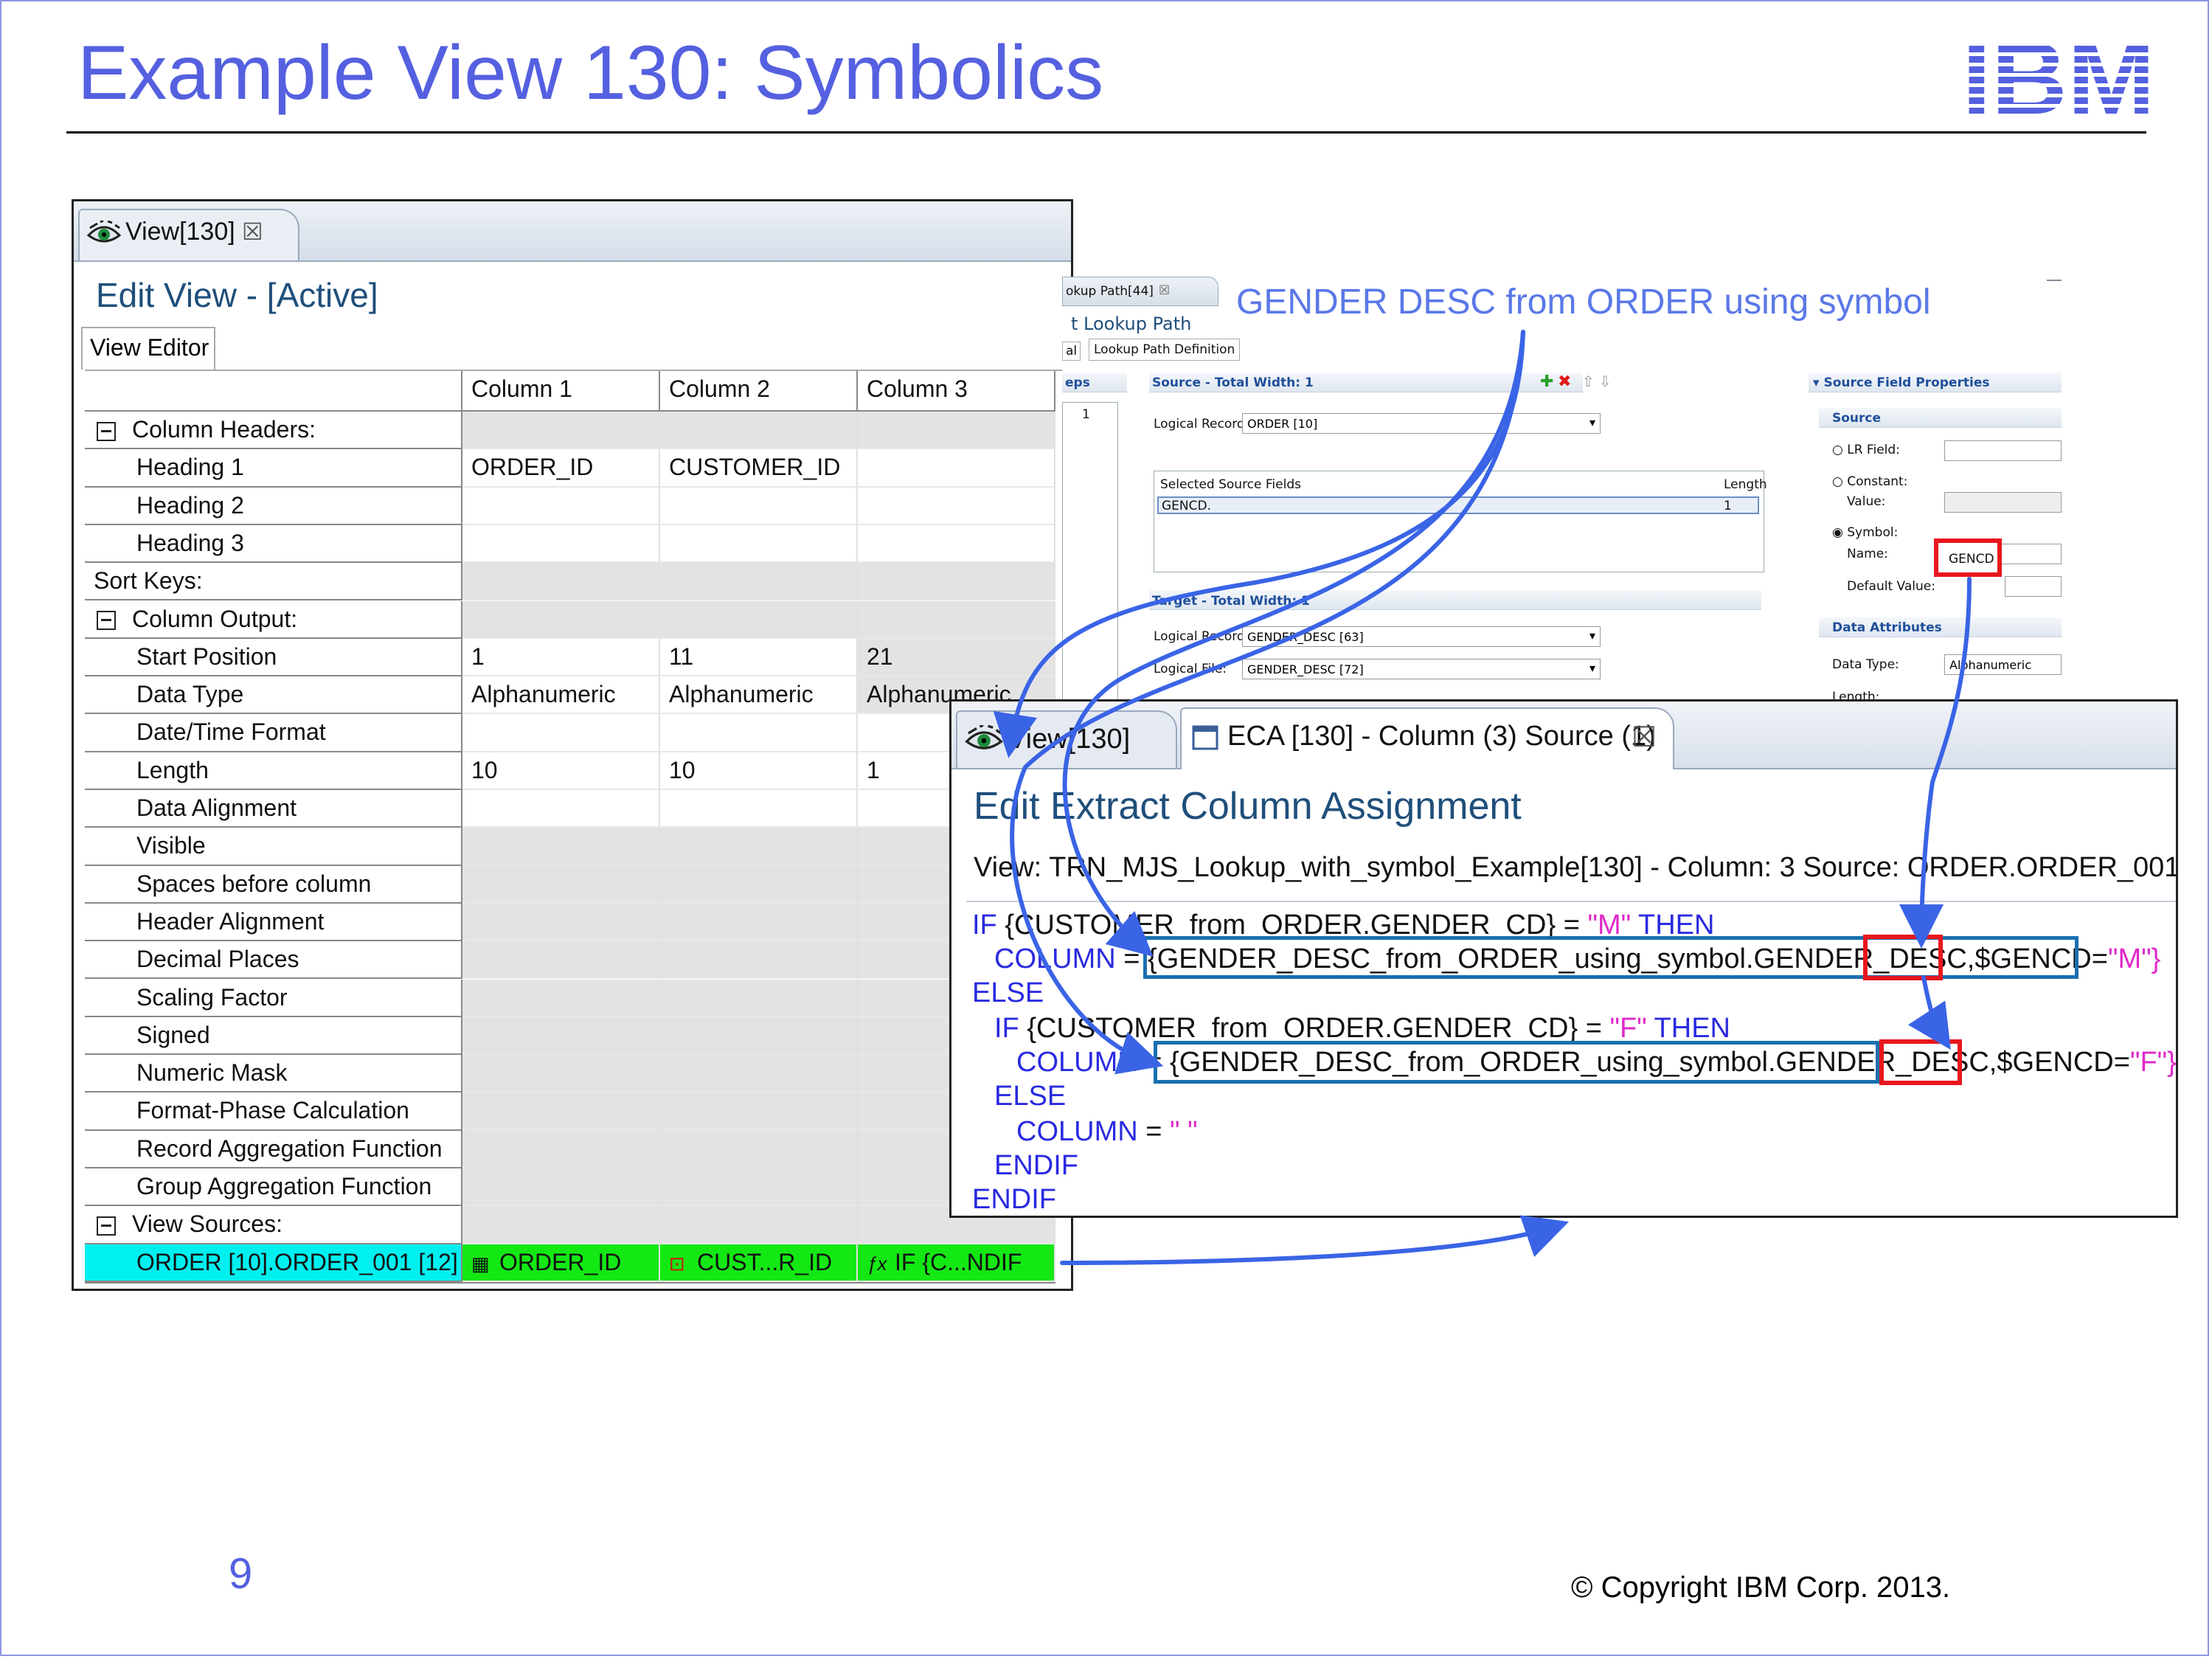  I want to click on column-header: Column 3, so click(957, 391).